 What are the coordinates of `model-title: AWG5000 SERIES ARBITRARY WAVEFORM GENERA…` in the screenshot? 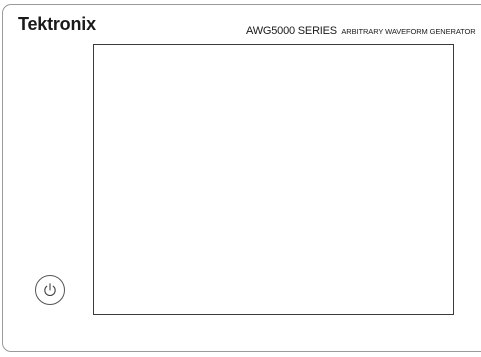 It's located at (361, 30).